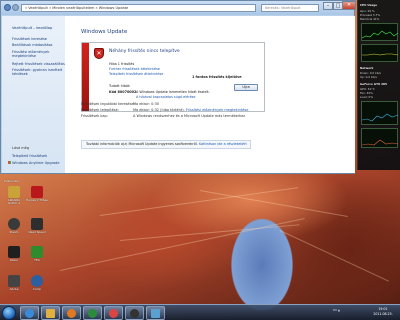 The width and height of the screenshot is (400, 320). I want to click on retry-button: Újra, so click(246, 87).